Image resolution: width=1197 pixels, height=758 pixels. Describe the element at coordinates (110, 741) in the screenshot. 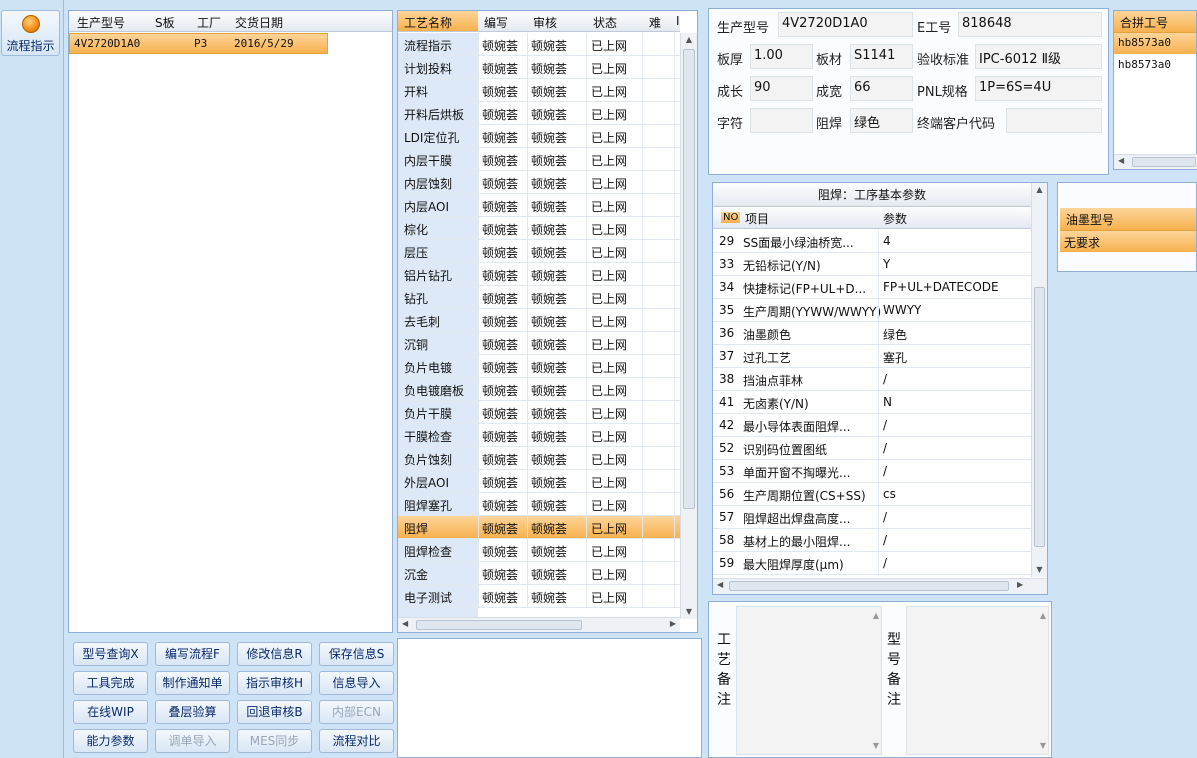

I see `action-button: 能力参数` at that location.